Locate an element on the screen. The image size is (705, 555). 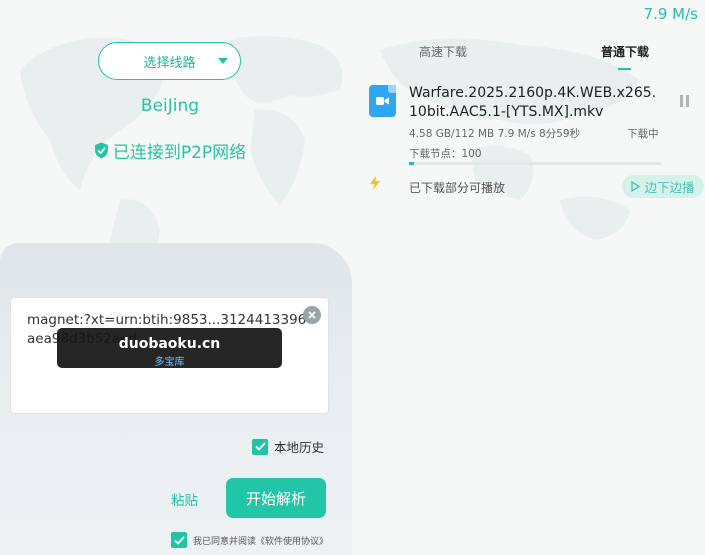
paste-button: 粘贴 is located at coordinates (184, 499).